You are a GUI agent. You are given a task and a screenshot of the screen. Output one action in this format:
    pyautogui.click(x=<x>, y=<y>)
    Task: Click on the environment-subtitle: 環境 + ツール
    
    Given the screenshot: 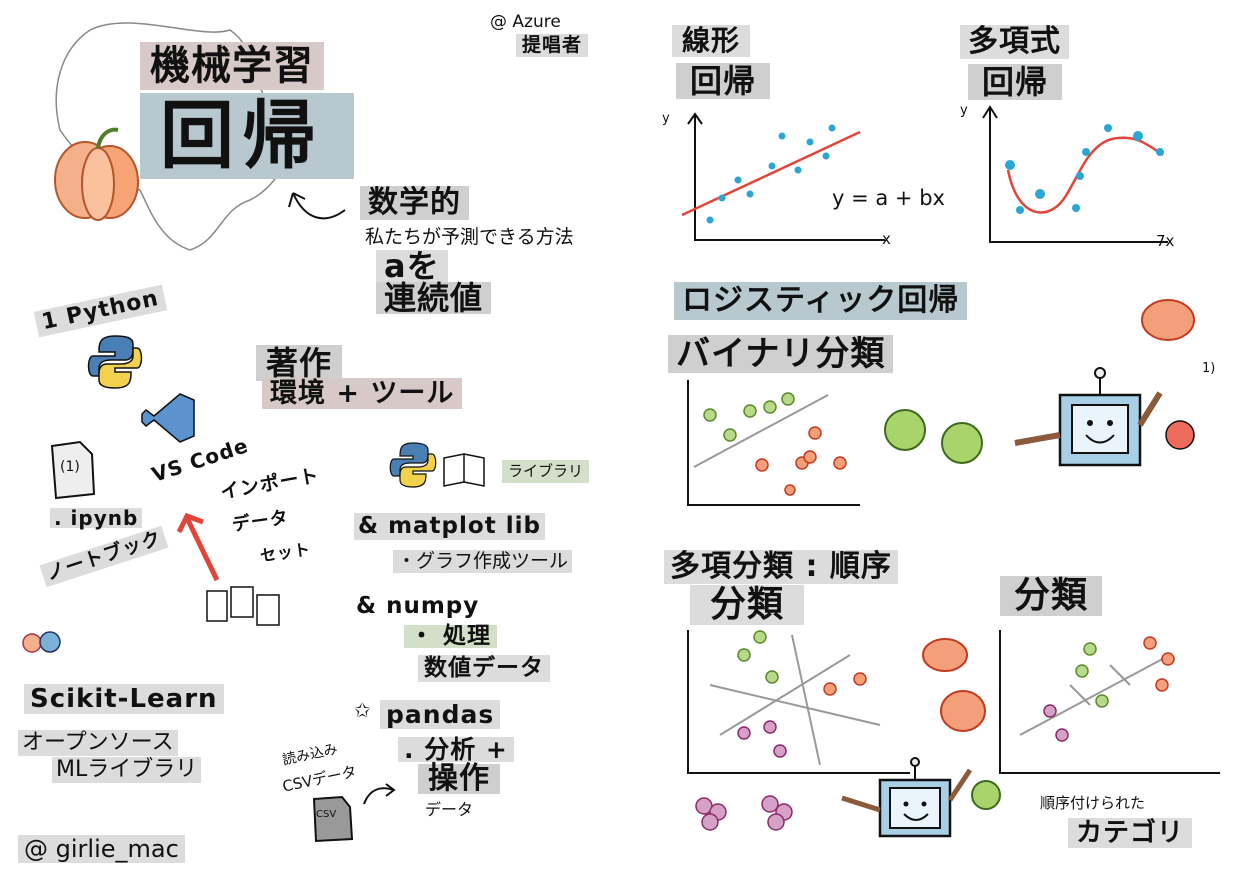 What is the action you would take?
    pyautogui.click(x=362, y=393)
    